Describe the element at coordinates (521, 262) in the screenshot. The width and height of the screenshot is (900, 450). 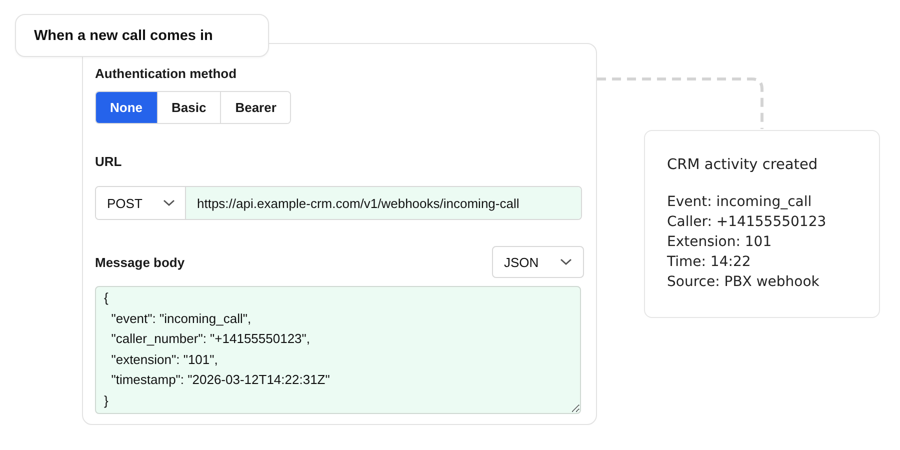
I see `format-value: JSON` at that location.